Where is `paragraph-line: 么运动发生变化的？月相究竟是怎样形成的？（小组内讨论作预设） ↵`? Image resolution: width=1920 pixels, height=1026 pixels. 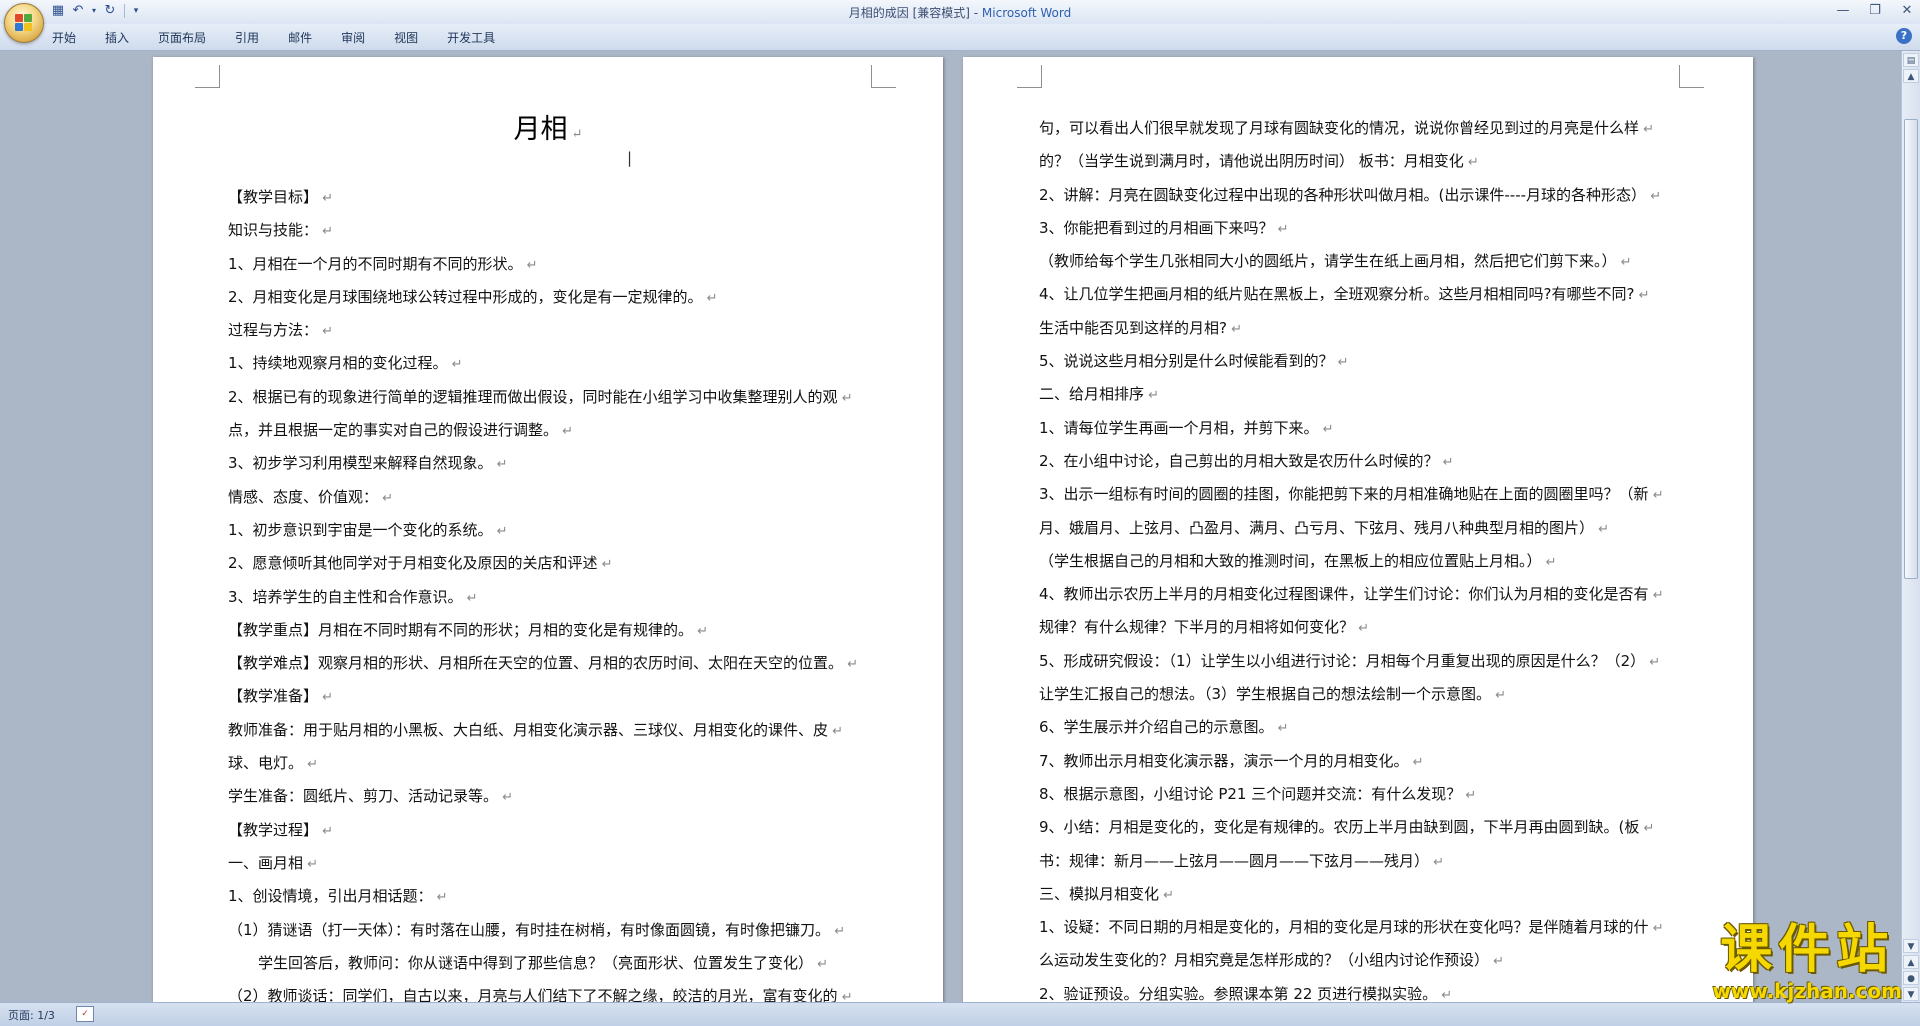 paragraph-line: 么运动发生变化的？月相究竟是怎样形成的？（小组内讨论作预设） ↵ is located at coordinates (1351, 960).